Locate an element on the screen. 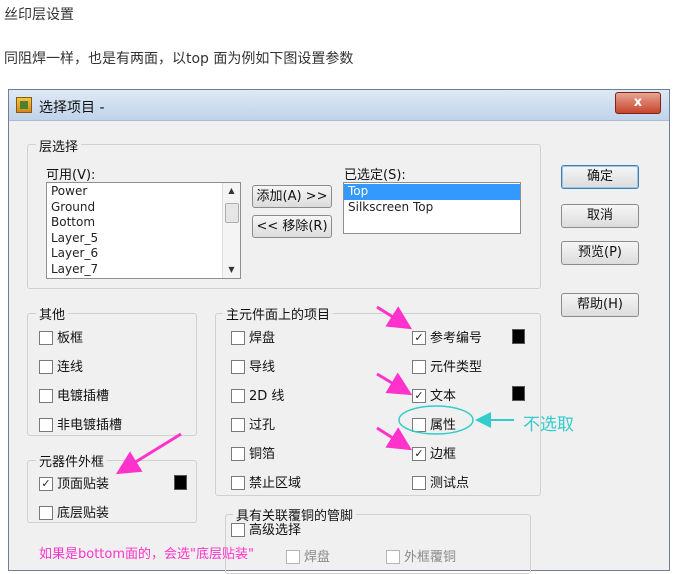 This screenshot has width=673, height=574. add-button: 添加(A) >> is located at coordinates (292, 196).